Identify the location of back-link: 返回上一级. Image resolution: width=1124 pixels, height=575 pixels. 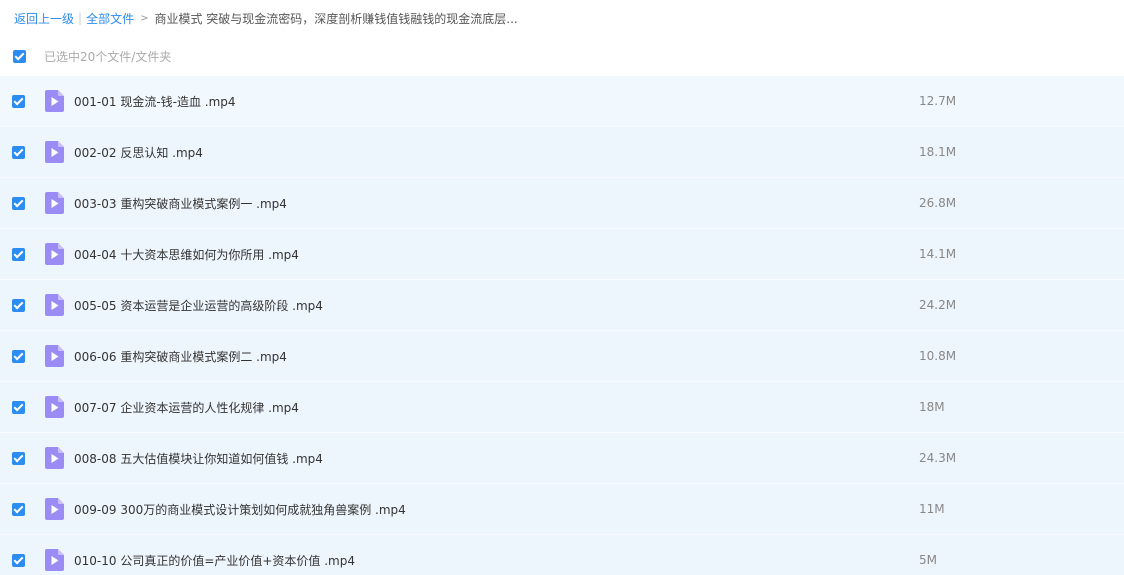
(44, 18).